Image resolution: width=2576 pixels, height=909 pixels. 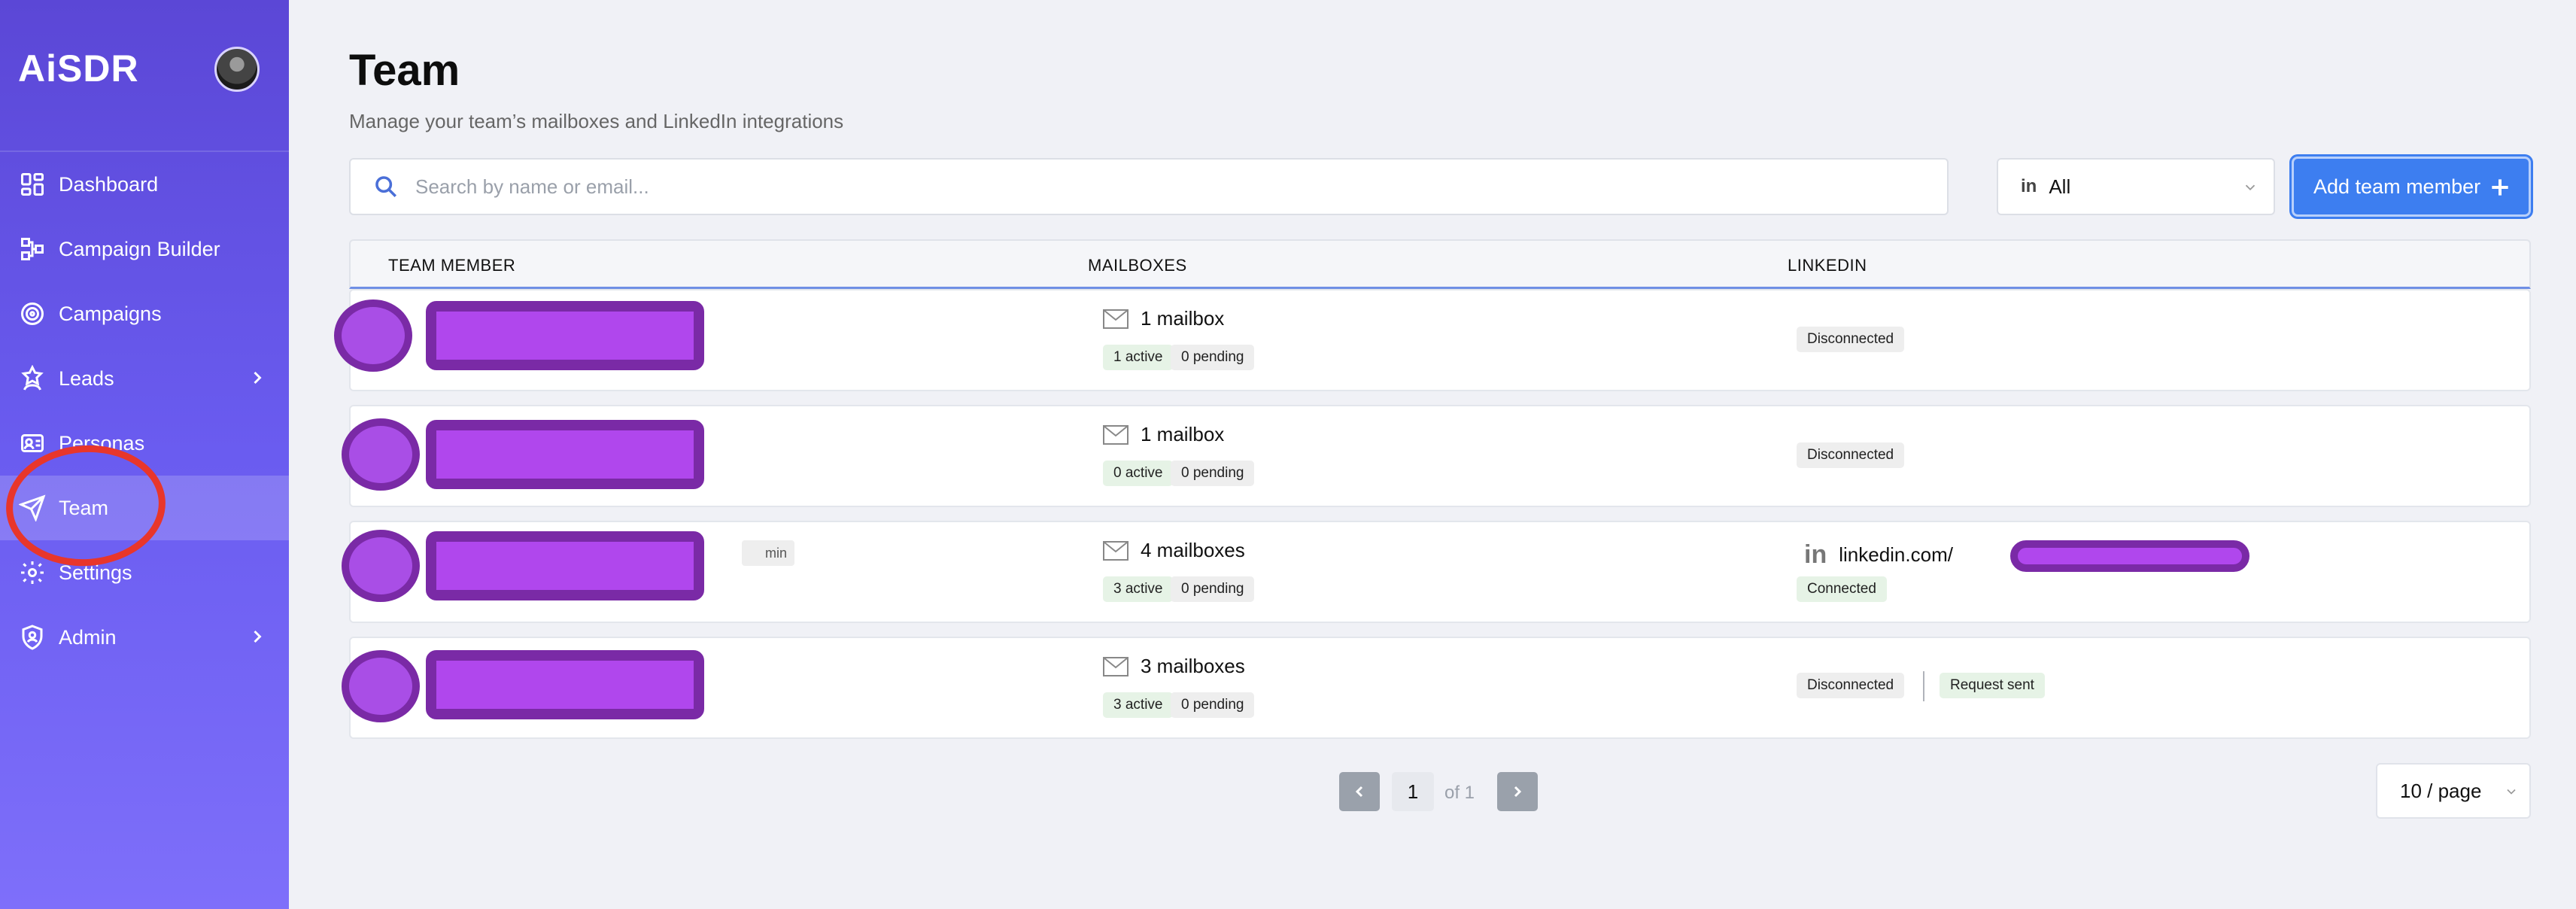 I want to click on previous-page-button, so click(x=1359, y=792).